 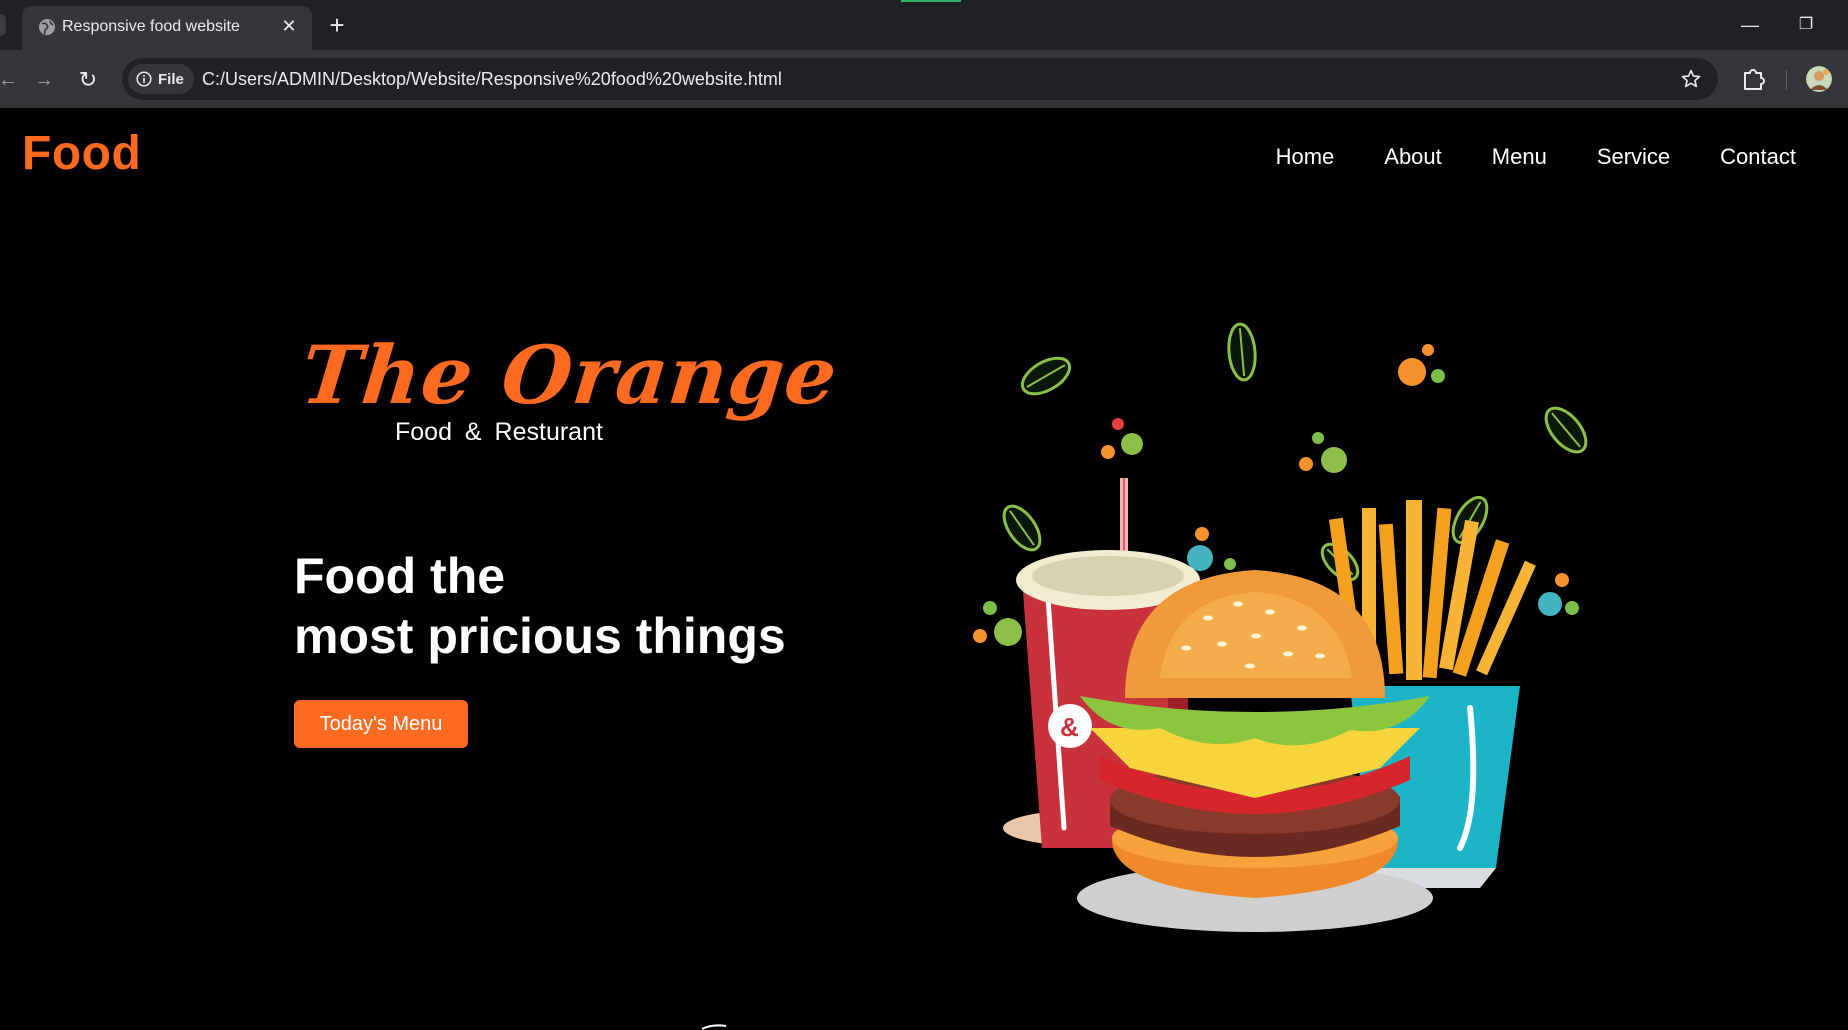 I want to click on forward-button: →, so click(x=44, y=80).